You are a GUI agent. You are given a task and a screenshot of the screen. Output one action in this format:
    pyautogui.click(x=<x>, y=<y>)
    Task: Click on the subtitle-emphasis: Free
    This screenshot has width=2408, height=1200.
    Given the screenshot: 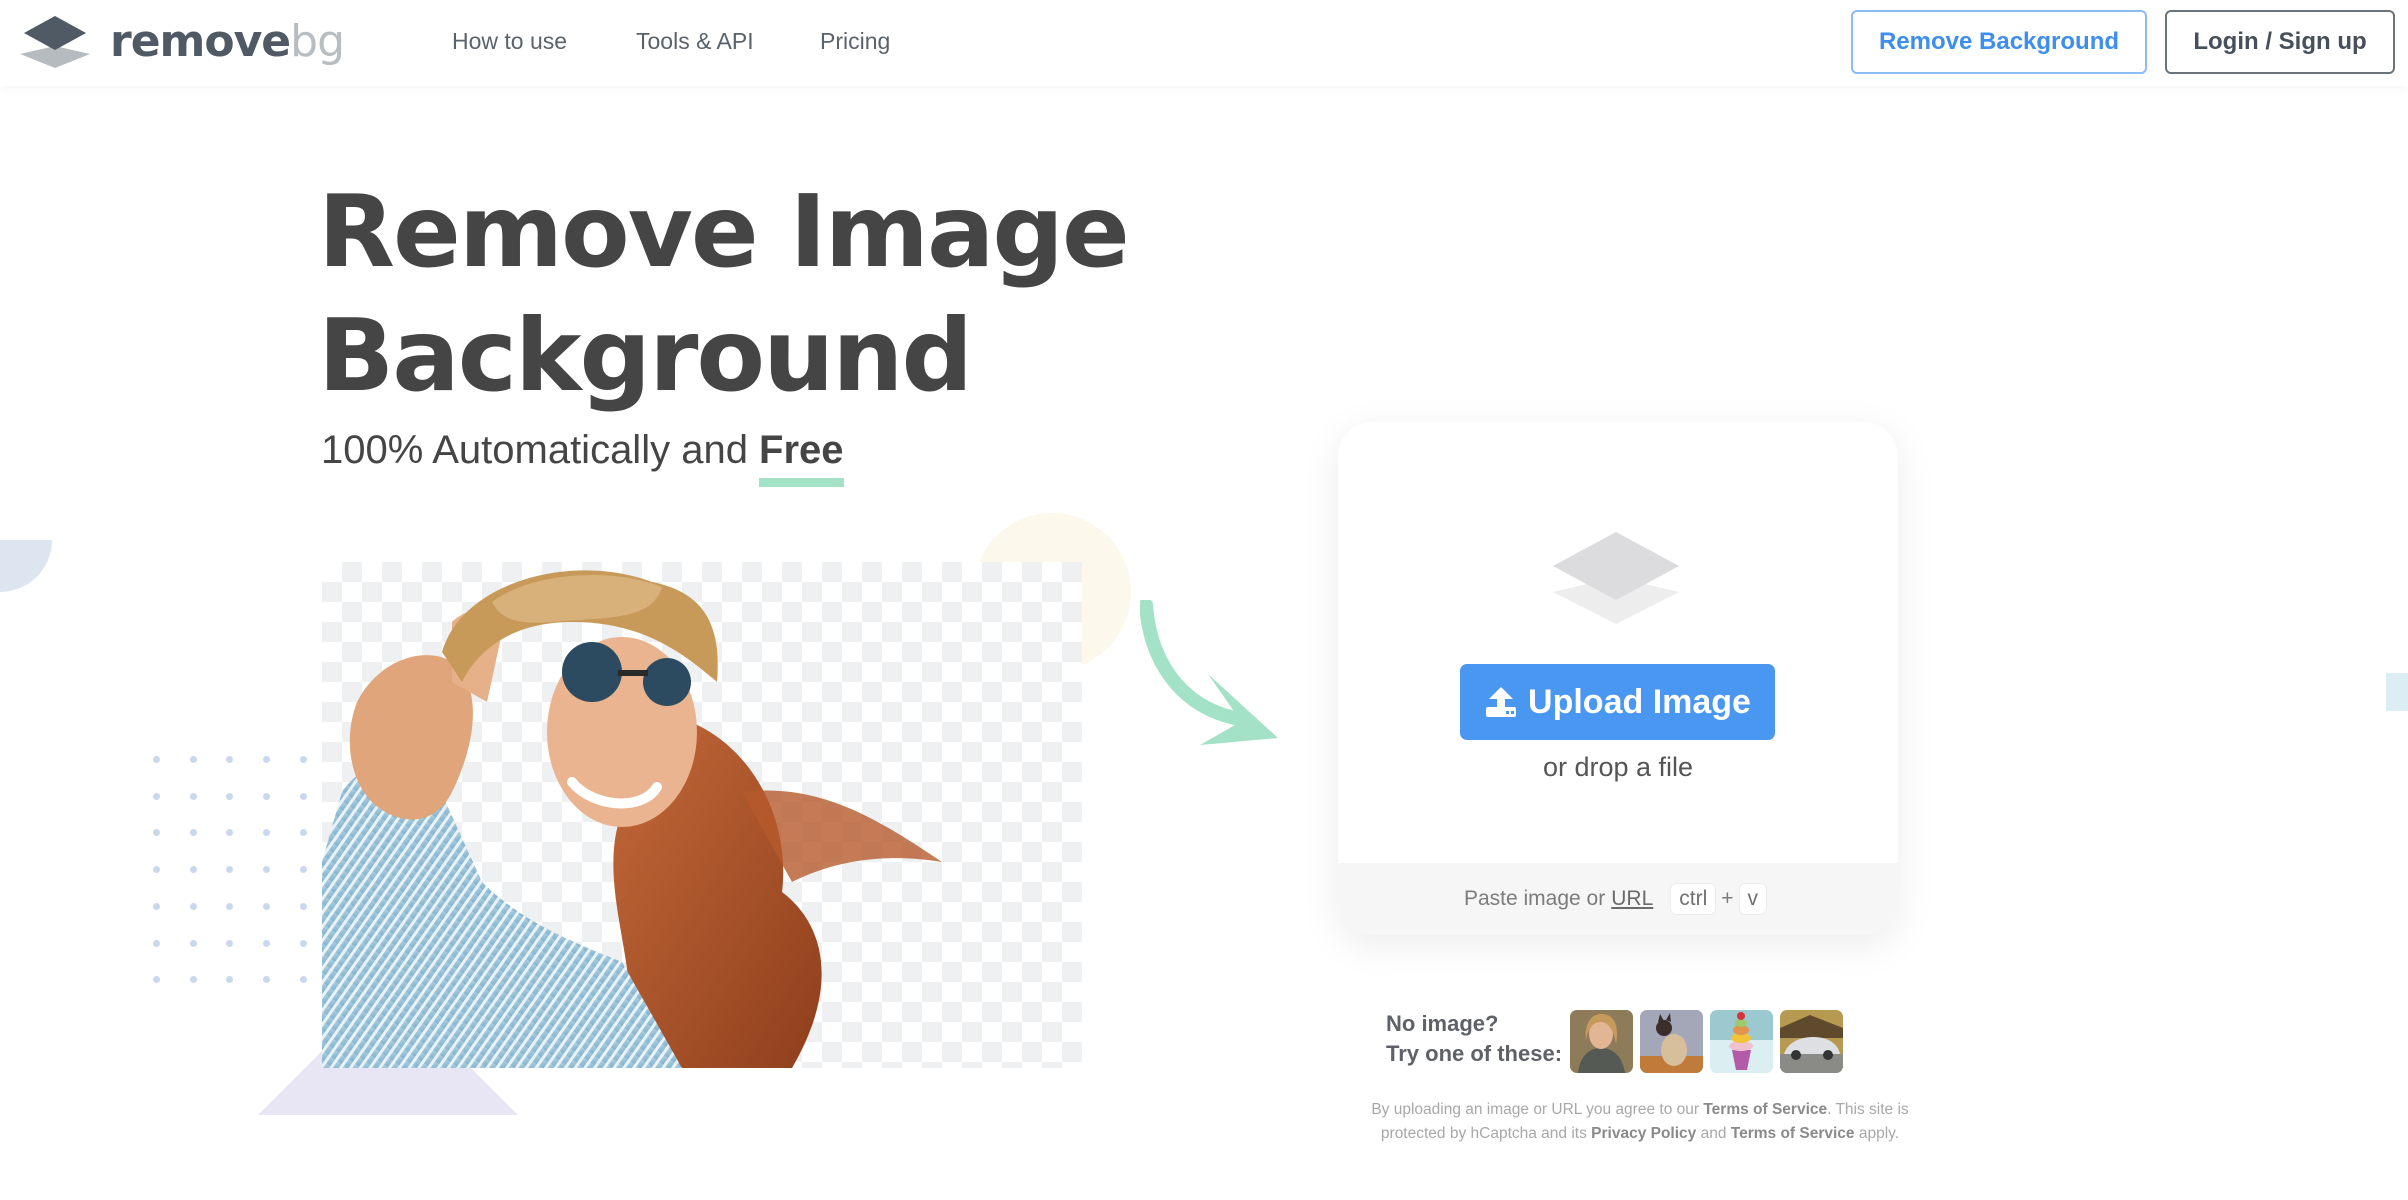 What is the action you would take?
    pyautogui.click(x=801, y=457)
    